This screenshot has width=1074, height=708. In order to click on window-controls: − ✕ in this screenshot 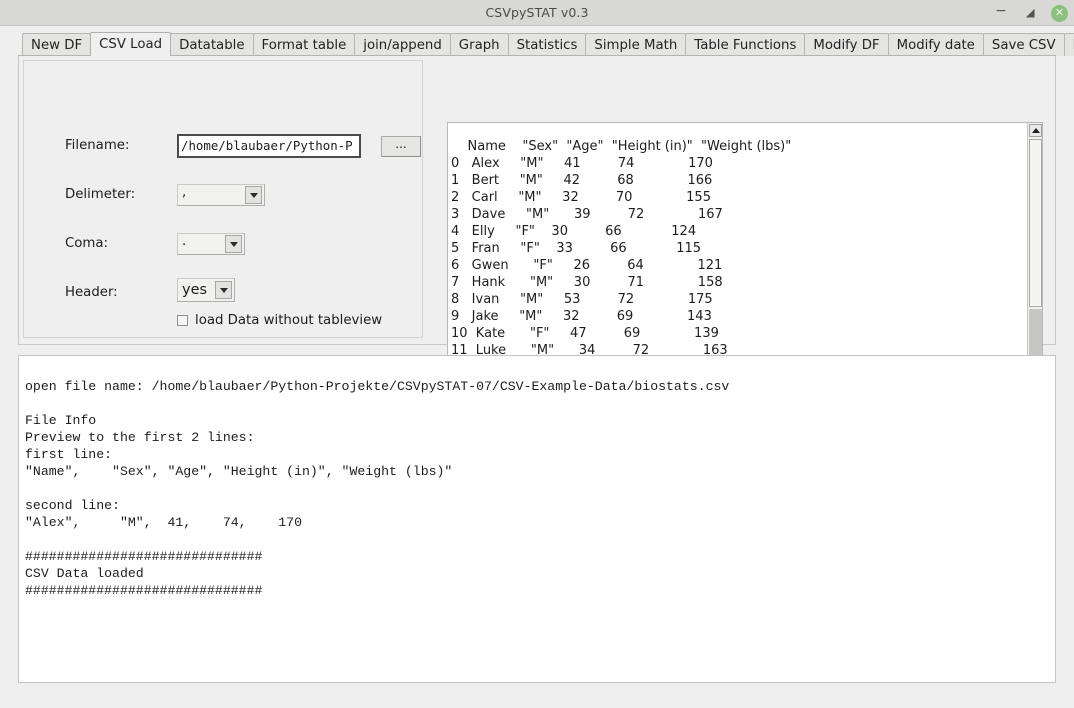, I will do `click(1030, 13)`.